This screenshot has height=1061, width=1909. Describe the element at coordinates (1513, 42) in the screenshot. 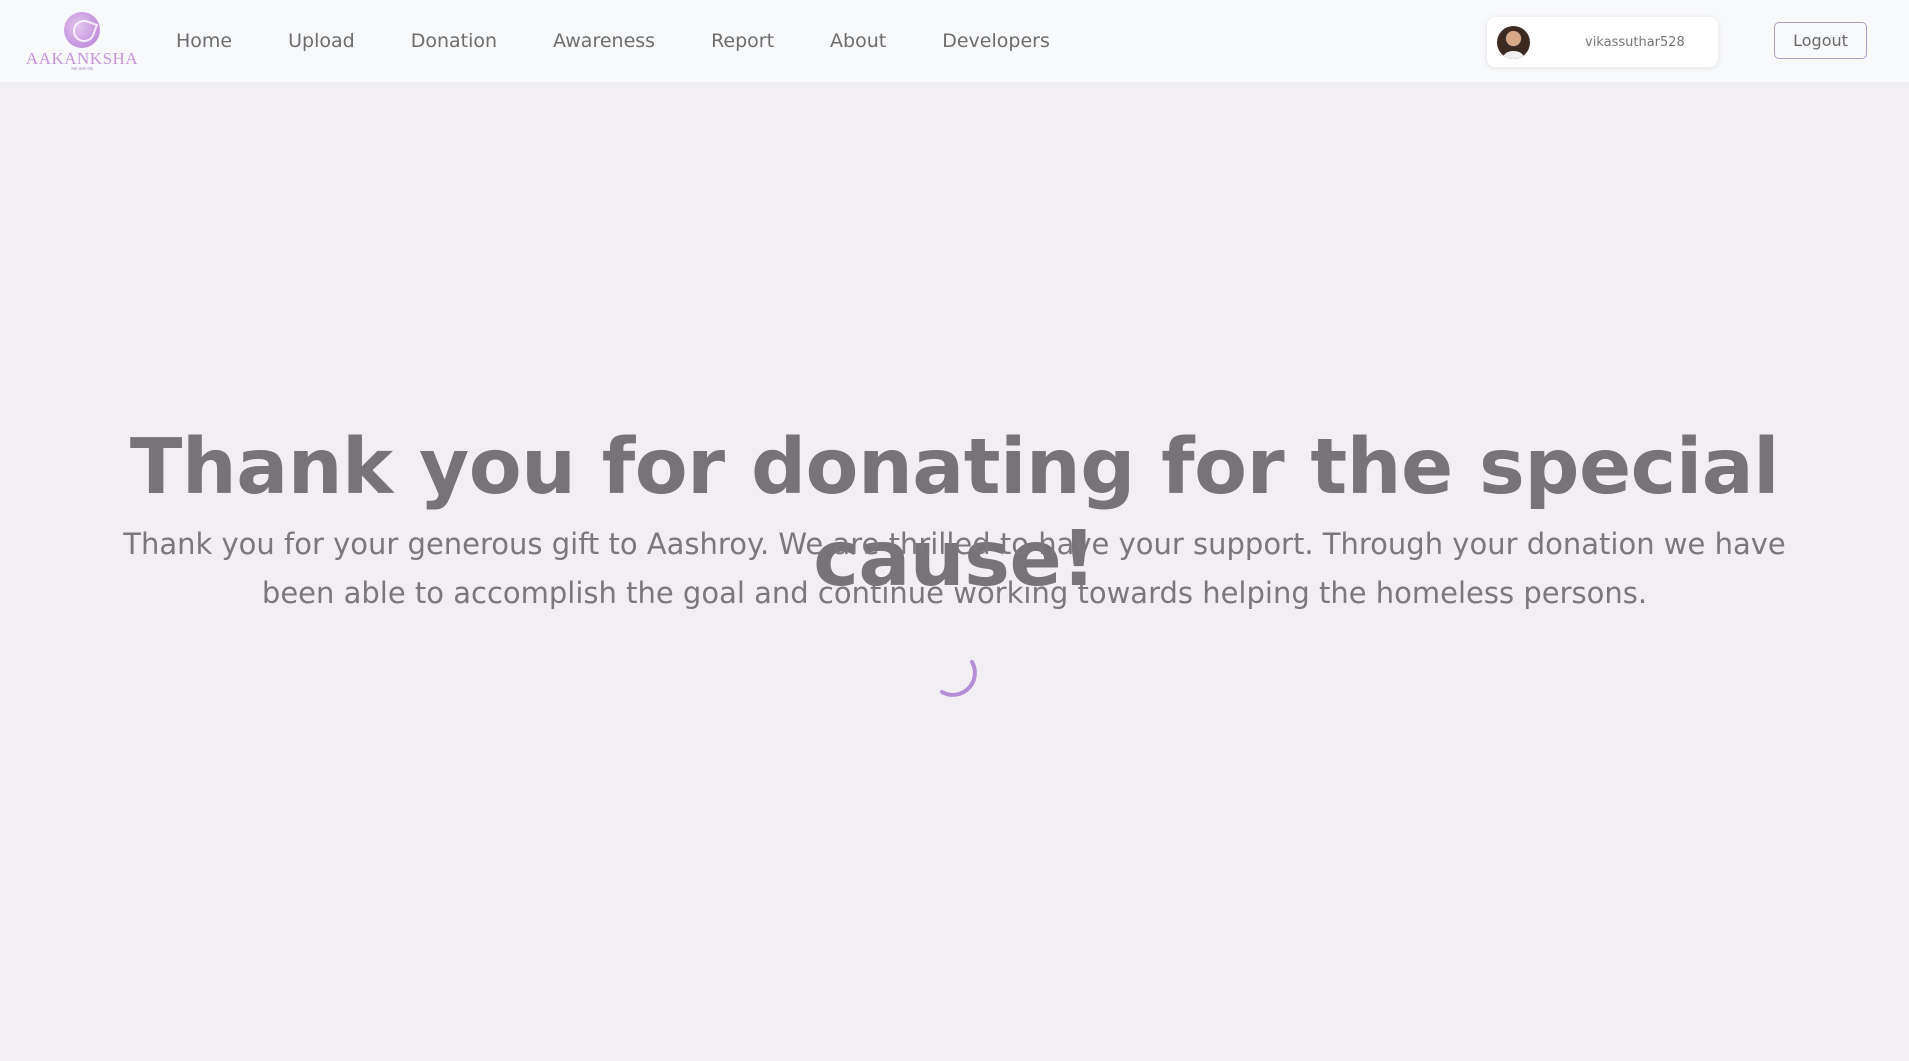

I see `avatar` at that location.